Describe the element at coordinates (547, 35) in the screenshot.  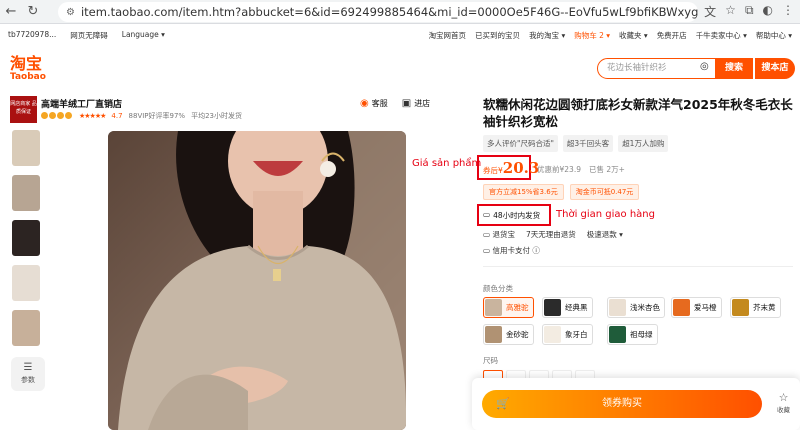
I see `nav-my-taobao: 我的淘宝 ▾` at that location.